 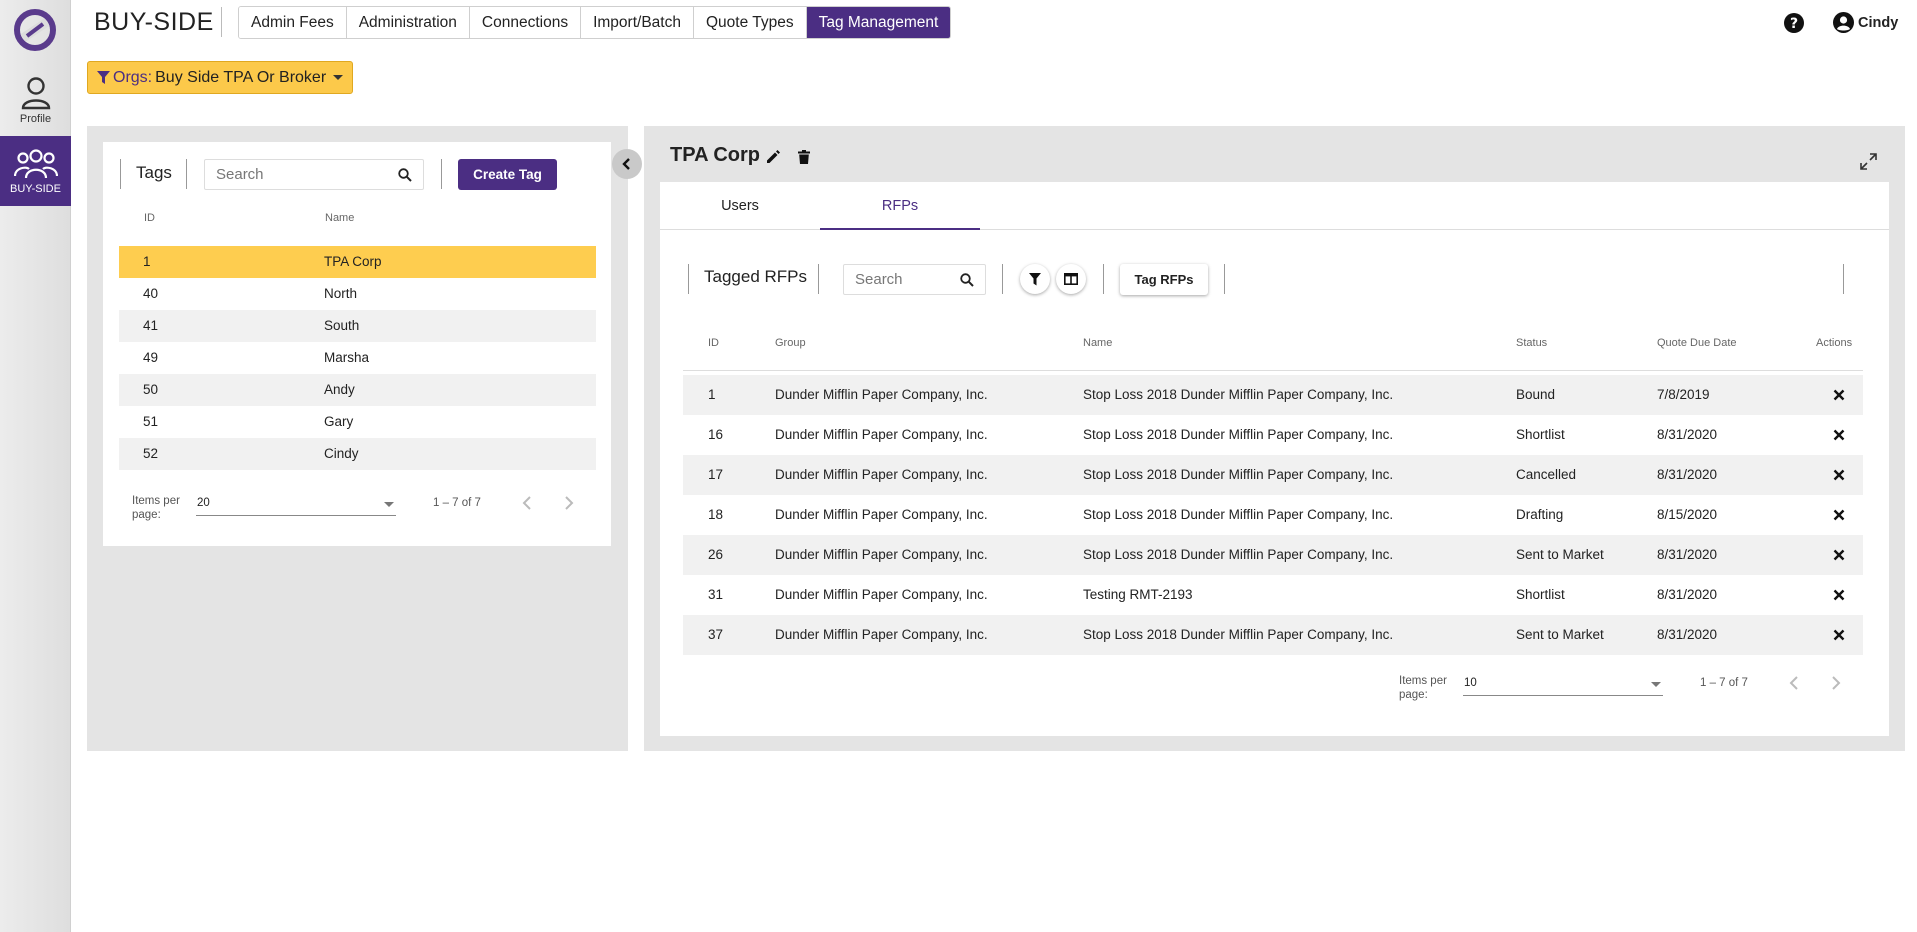 What do you see at coordinates (133, 77) in the screenshot?
I see `org-filter-prefix: Orgs:` at bounding box center [133, 77].